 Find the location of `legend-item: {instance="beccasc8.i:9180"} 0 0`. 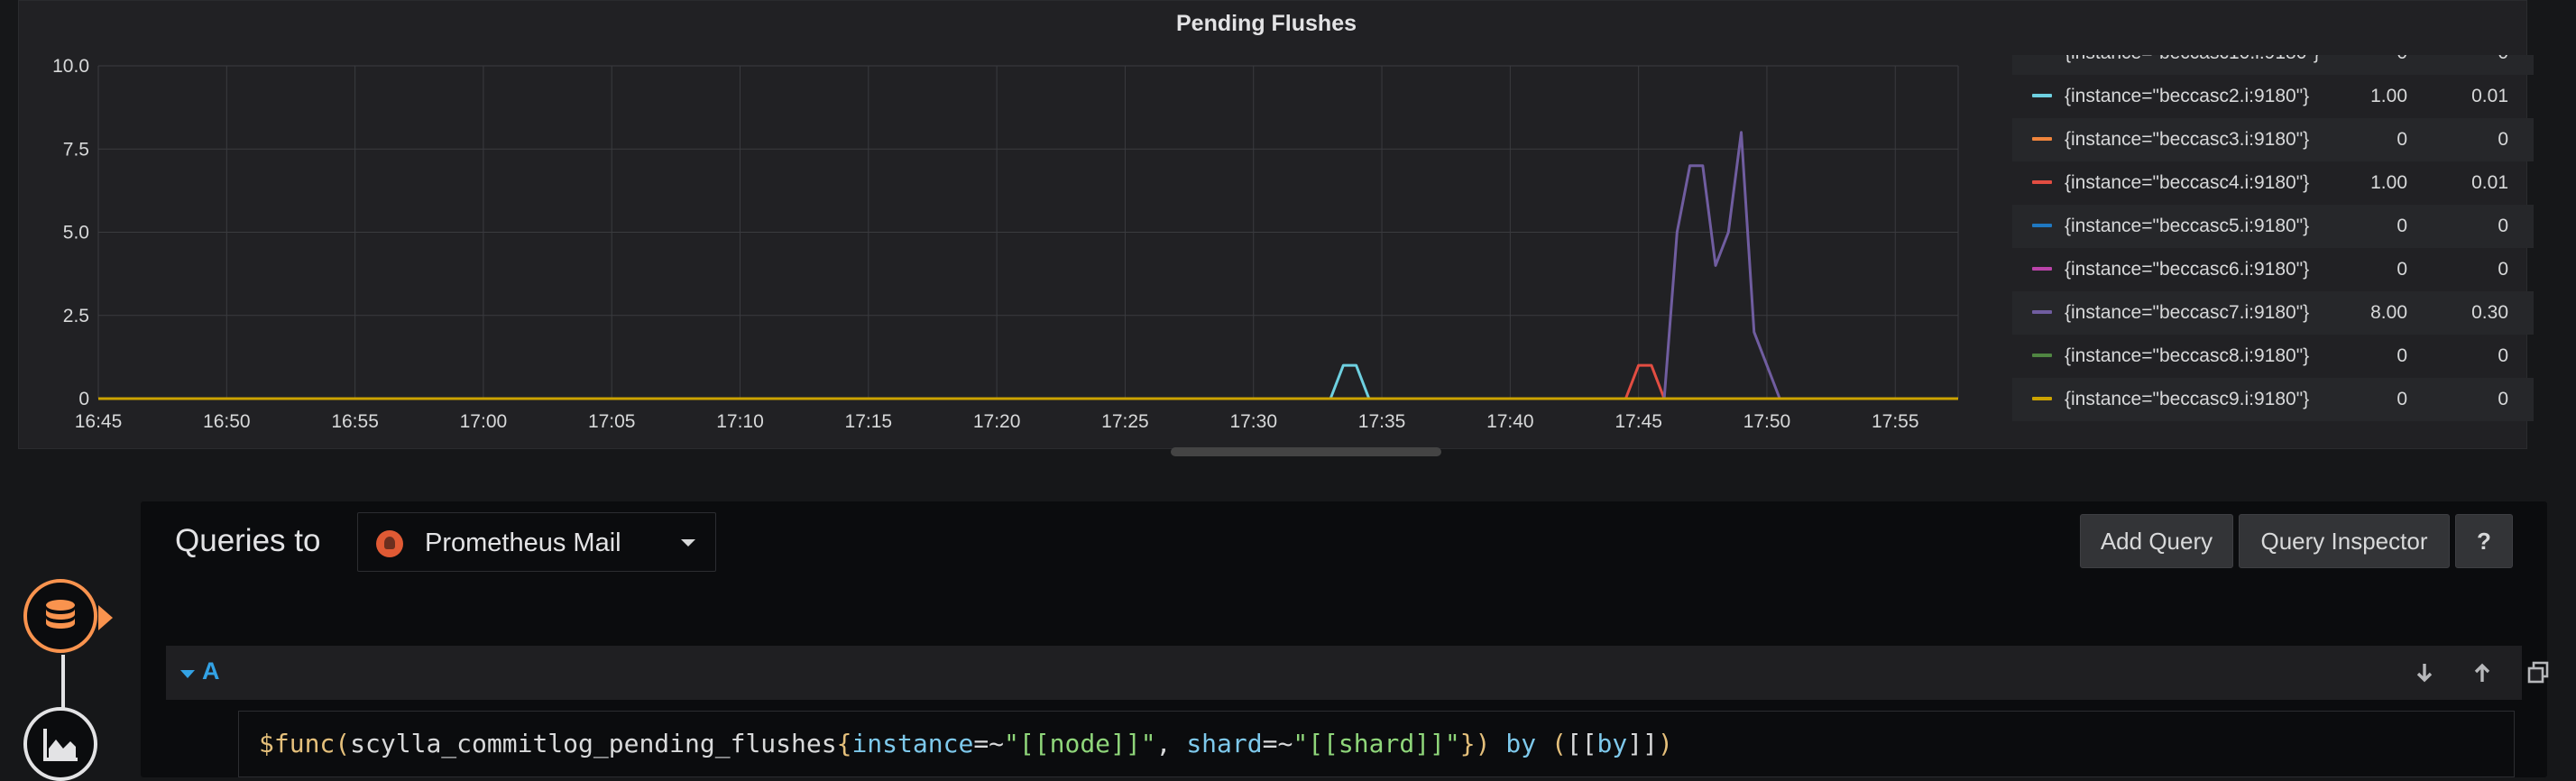

legend-item: {instance="beccasc8.i:9180"} 0 0 is located at coordinates (2273, 357).